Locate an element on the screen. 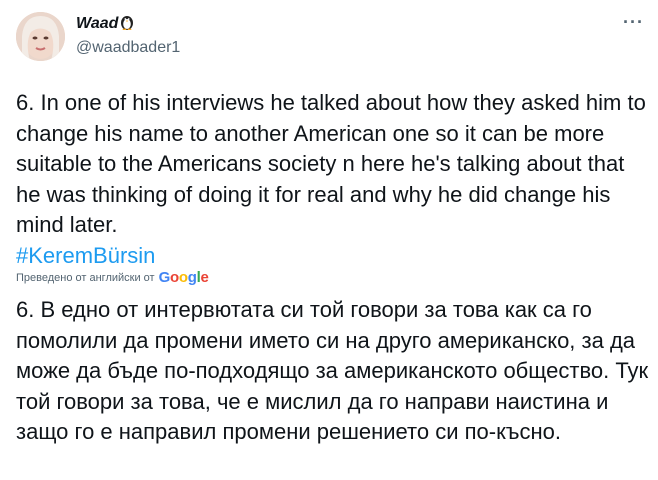  display-name: Waad is located at coordinates (97, 23).